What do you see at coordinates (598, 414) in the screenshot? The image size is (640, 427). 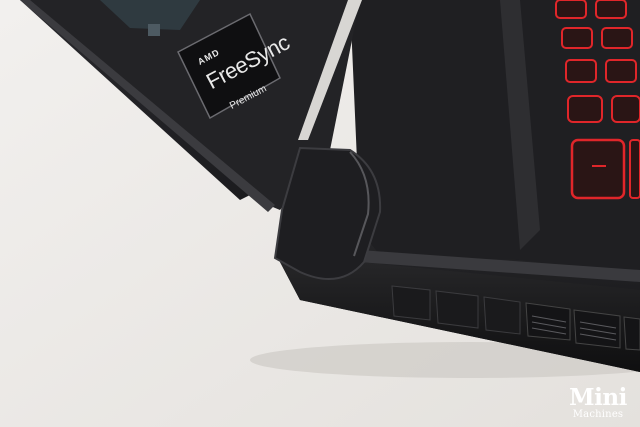 I see `watermark-subtitle: Machines` at bounding box center [598, 414].